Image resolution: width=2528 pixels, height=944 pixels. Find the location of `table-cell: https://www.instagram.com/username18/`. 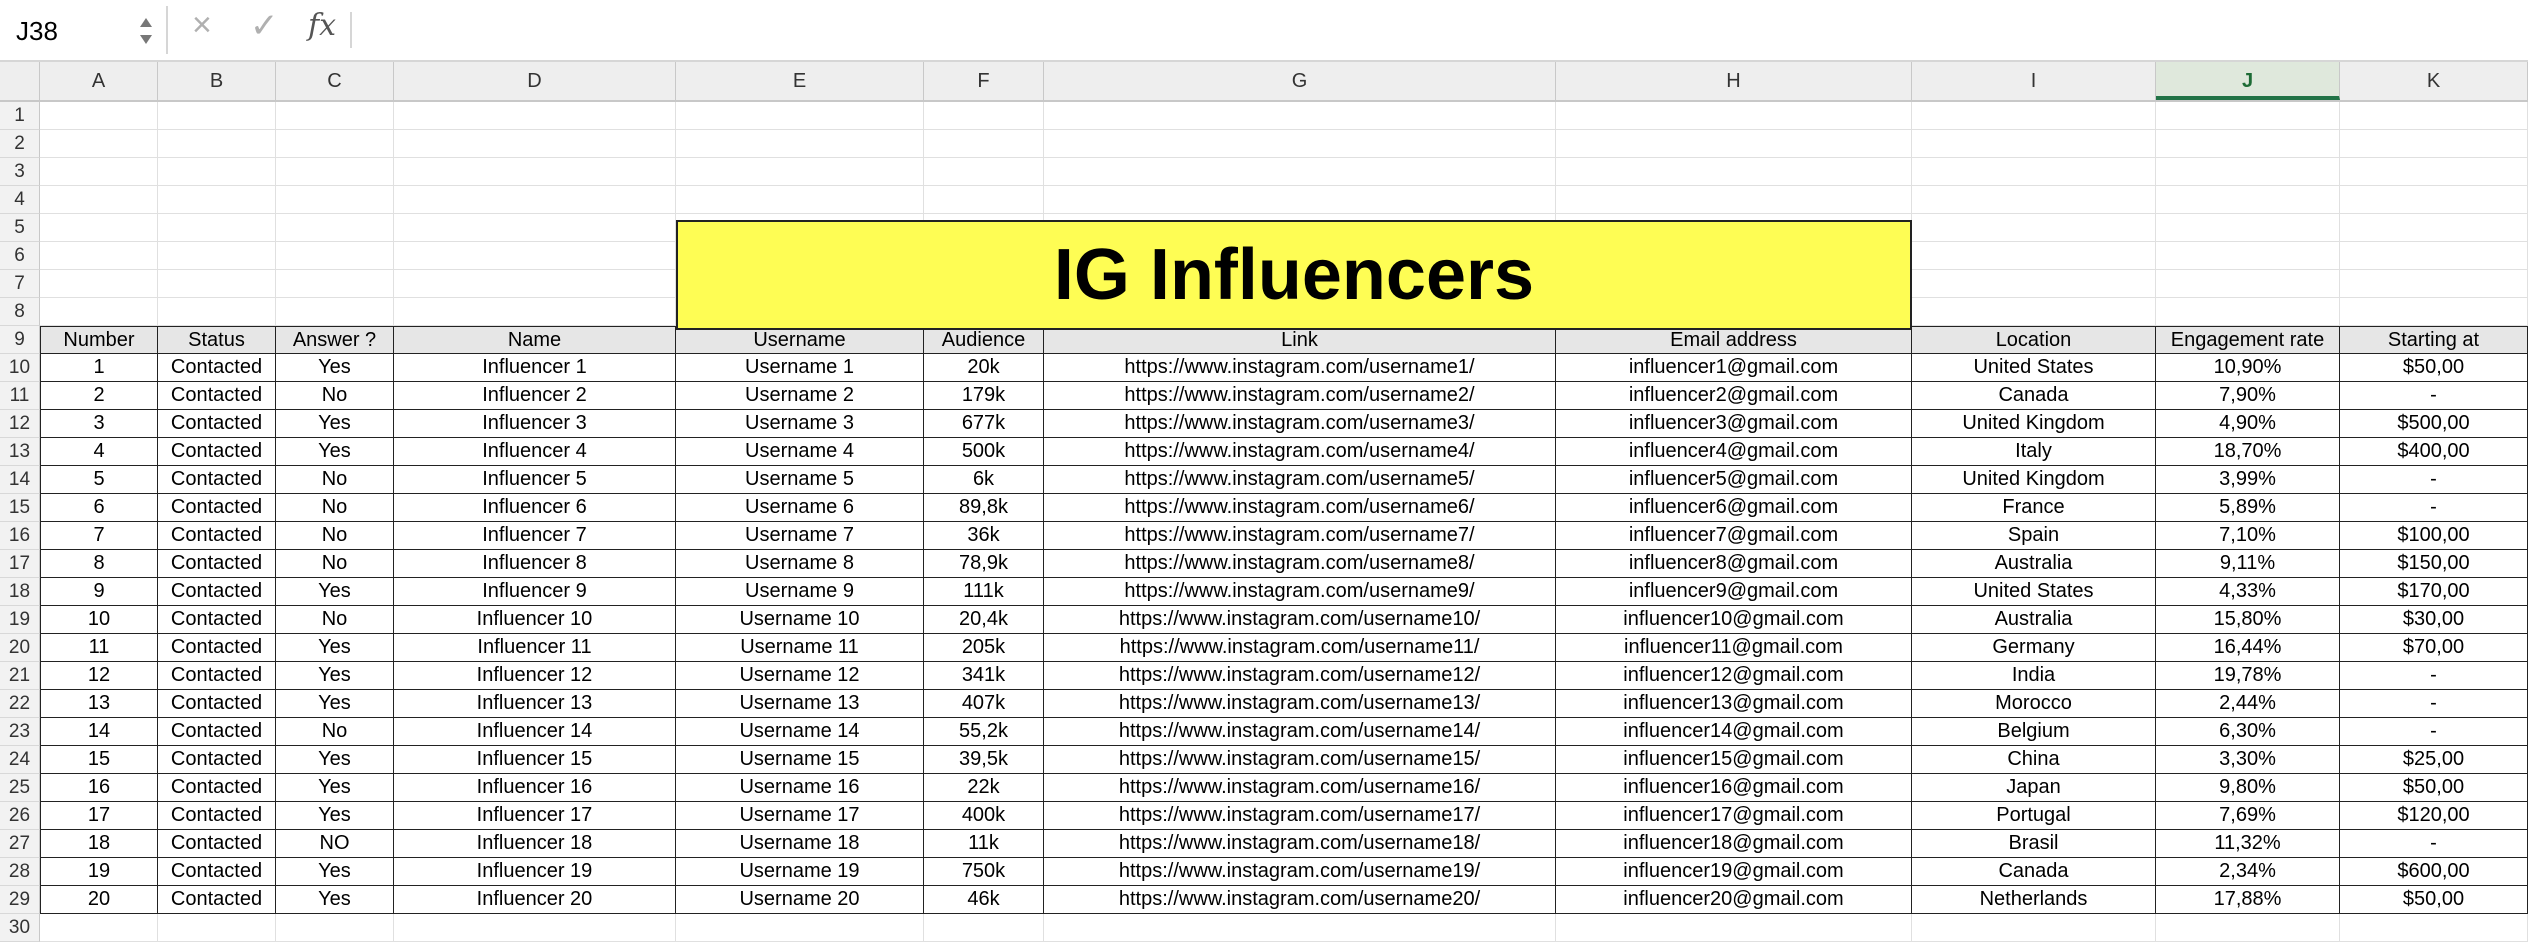

table-cell: https://www.instagram.com/username18/ is located at coordinates (1300, 844).